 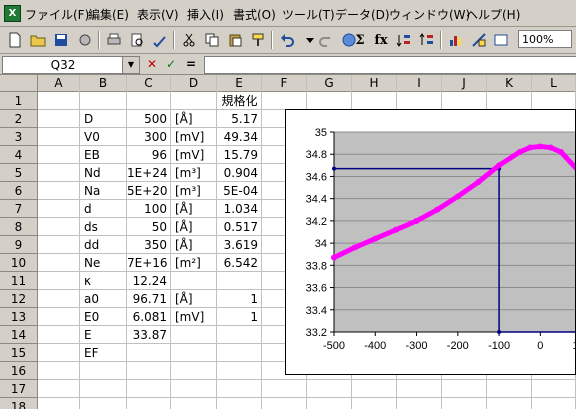 I want to click on format-painter-icon, so click(x=258, y=40).